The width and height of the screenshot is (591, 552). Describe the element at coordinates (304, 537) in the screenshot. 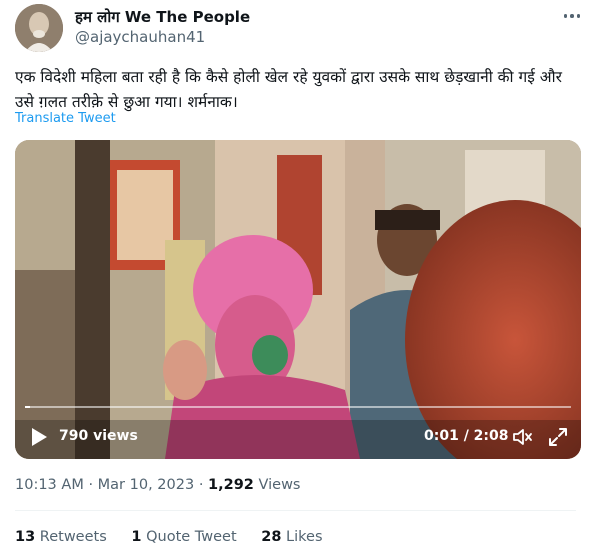

I see `likes-label: Likes` at that location.